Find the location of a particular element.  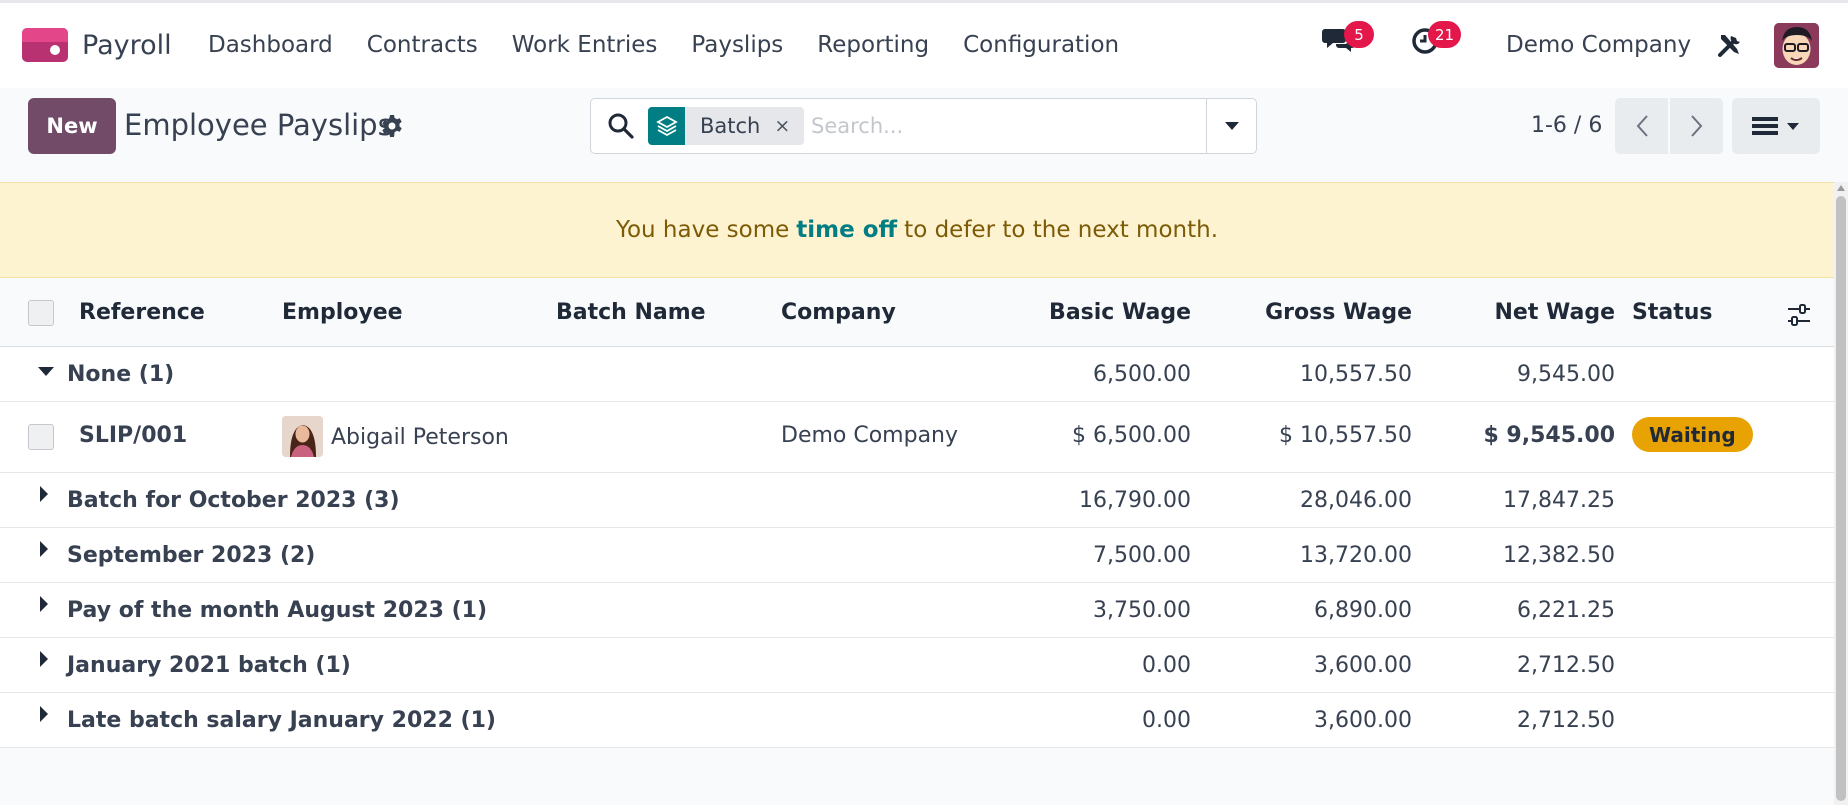

messages-menu: 5 is located at coordinates (1348, 38).